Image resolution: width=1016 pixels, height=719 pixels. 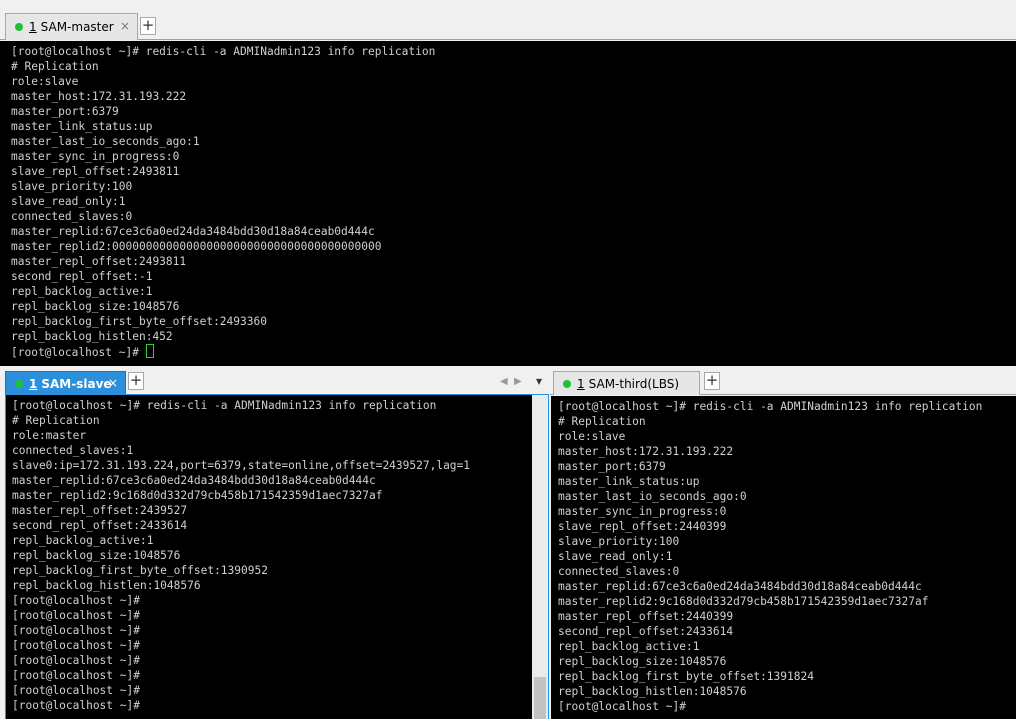 What do you see at coordinates (686, 676) in the screenshot?
I see `terminal-line: repl_backlog_first_byte_offset:1391824` at bounding box center [686, 676].